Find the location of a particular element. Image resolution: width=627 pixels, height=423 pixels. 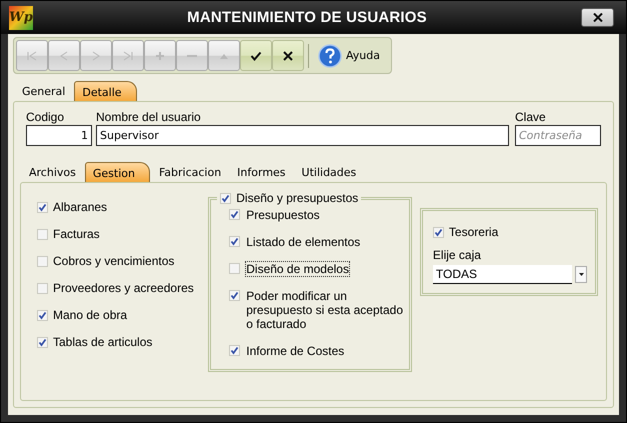

code-field: 1 is located at coordinates (59, 135).